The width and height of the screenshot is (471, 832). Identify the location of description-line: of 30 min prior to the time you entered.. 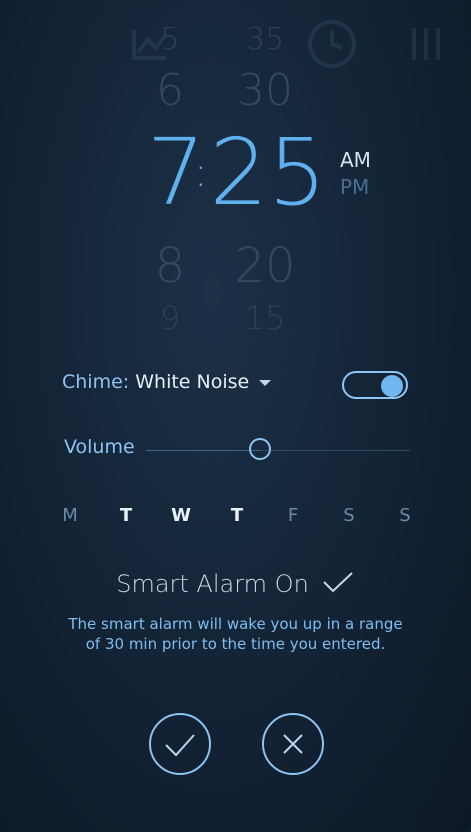
(235, 644).